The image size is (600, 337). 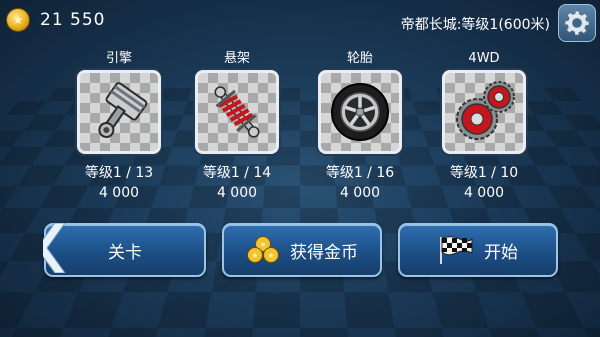 I want to click on coins-stack-icon: ★ ★ ★, so click(x=263, y=249).